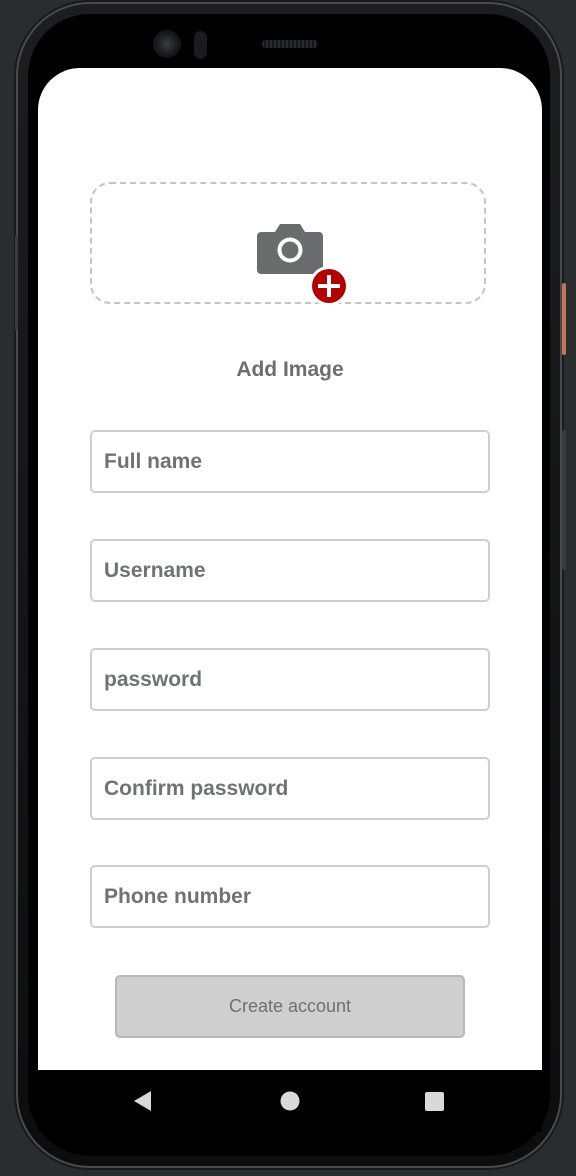 The image size is (576, 1176). I want to click on confirm-password-input, so click(290, 788).